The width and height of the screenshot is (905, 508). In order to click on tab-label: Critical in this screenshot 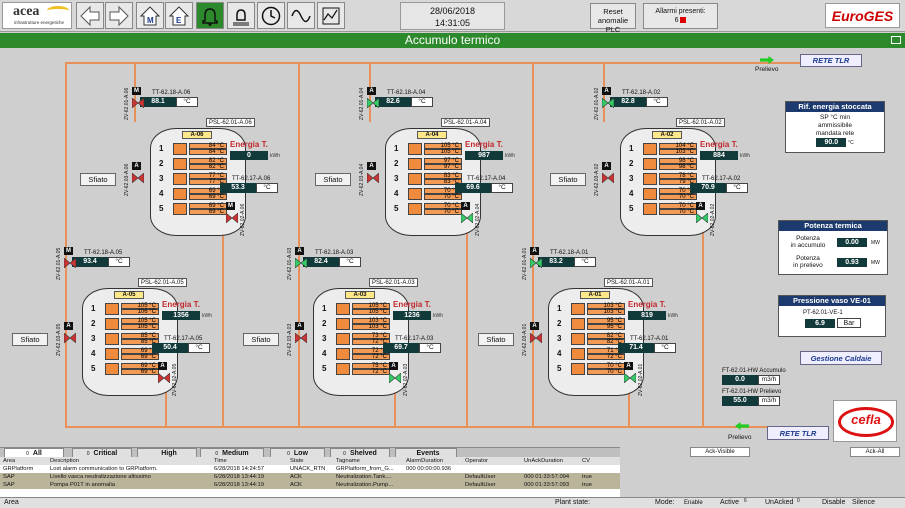, I will do `click(105, 453)`.